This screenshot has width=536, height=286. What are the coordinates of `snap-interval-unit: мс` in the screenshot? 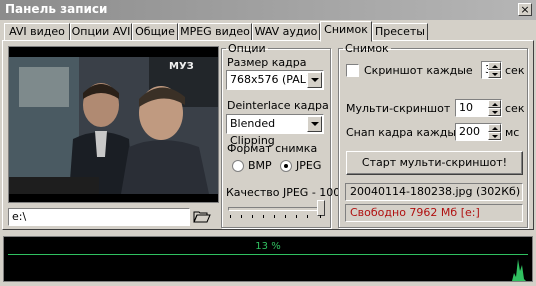 It's located at (512, 132).